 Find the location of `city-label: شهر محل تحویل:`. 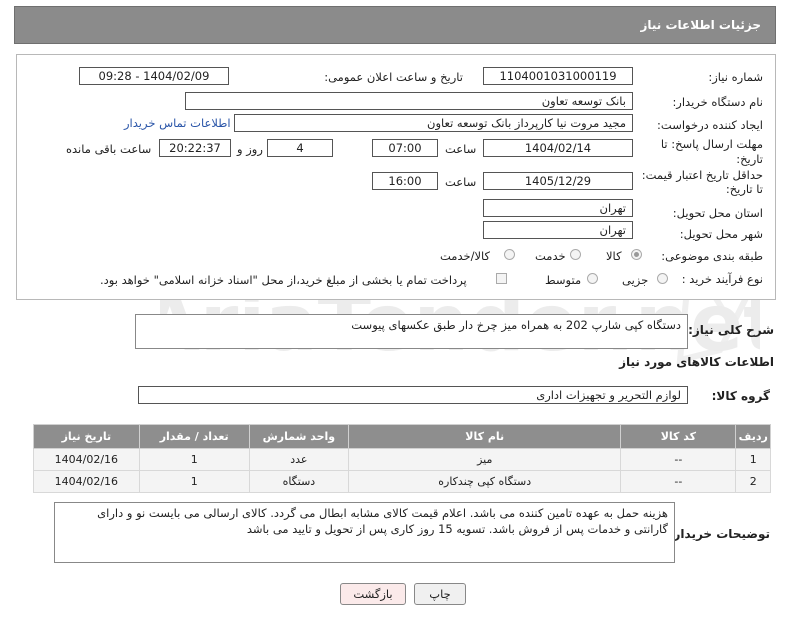

city-label: شهر محل تحویل: is located at coordinates (721, 234).